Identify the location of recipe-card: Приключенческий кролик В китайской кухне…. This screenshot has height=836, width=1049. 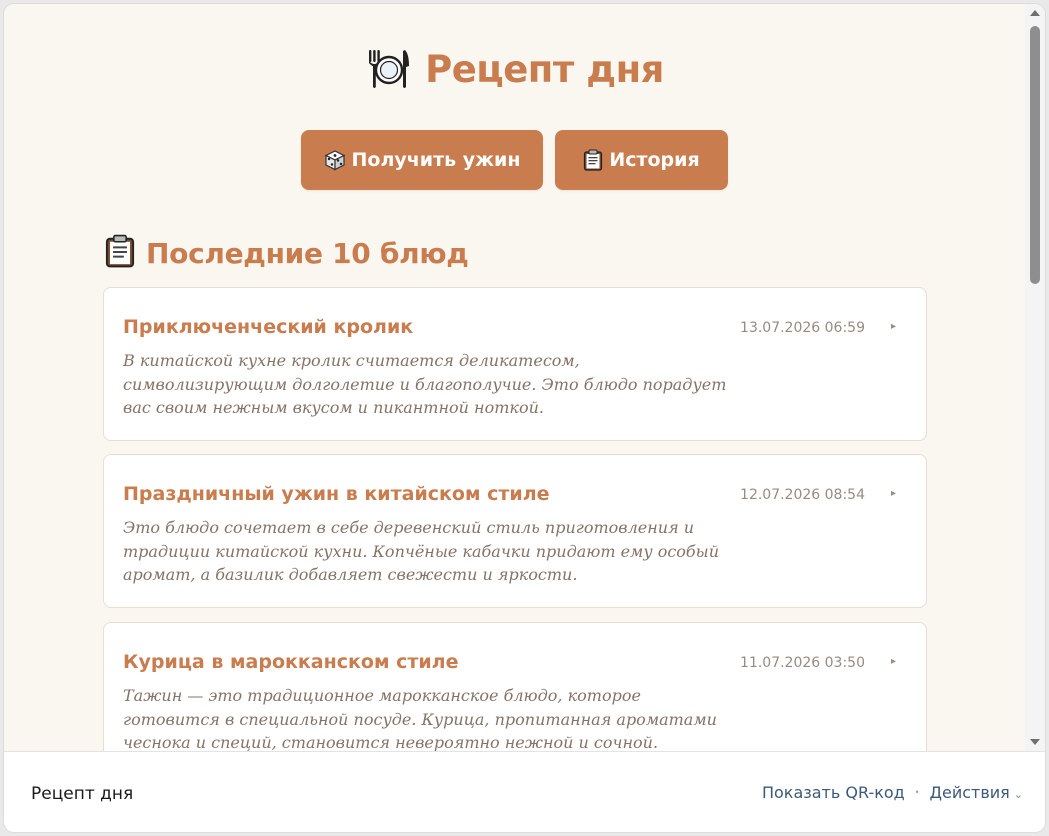
(515, 364).